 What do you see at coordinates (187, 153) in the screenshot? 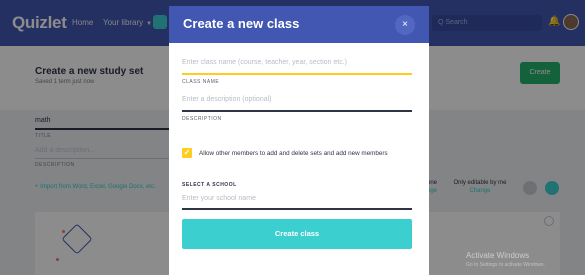
I see `allow-members-checkbox: ✓` at bounding box center [187, 153].